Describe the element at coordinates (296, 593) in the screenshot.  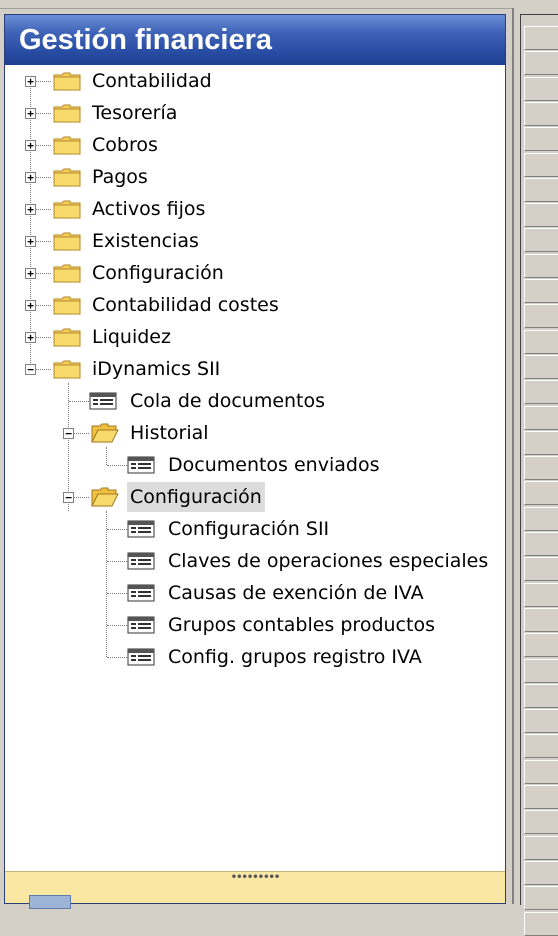
I see `tree-item-label: Causas de exención de IVA` at that location.